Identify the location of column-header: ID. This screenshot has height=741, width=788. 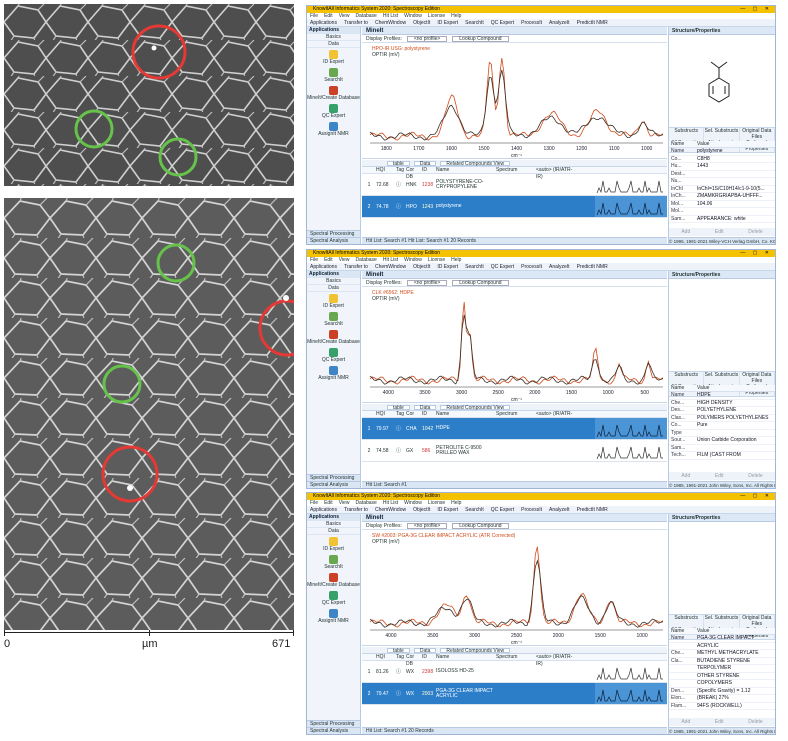
(429, 414).